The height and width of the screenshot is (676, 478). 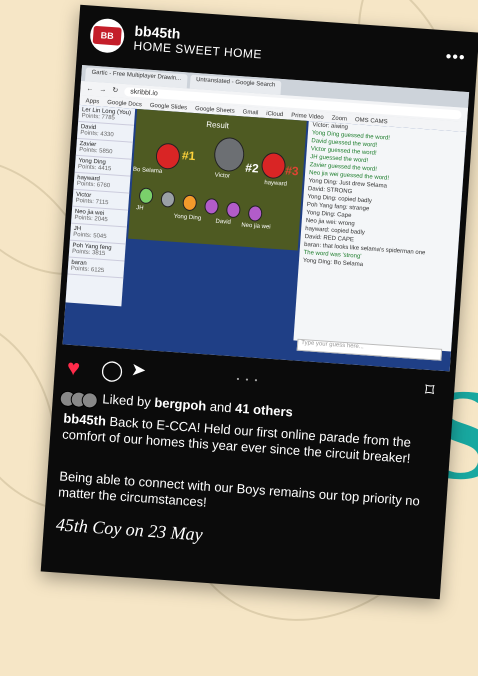 What do you see at coordinates (147, 170) in the screenshot?
I see `stage-player-name: Bo Selama` at bounding box center [147, 170].